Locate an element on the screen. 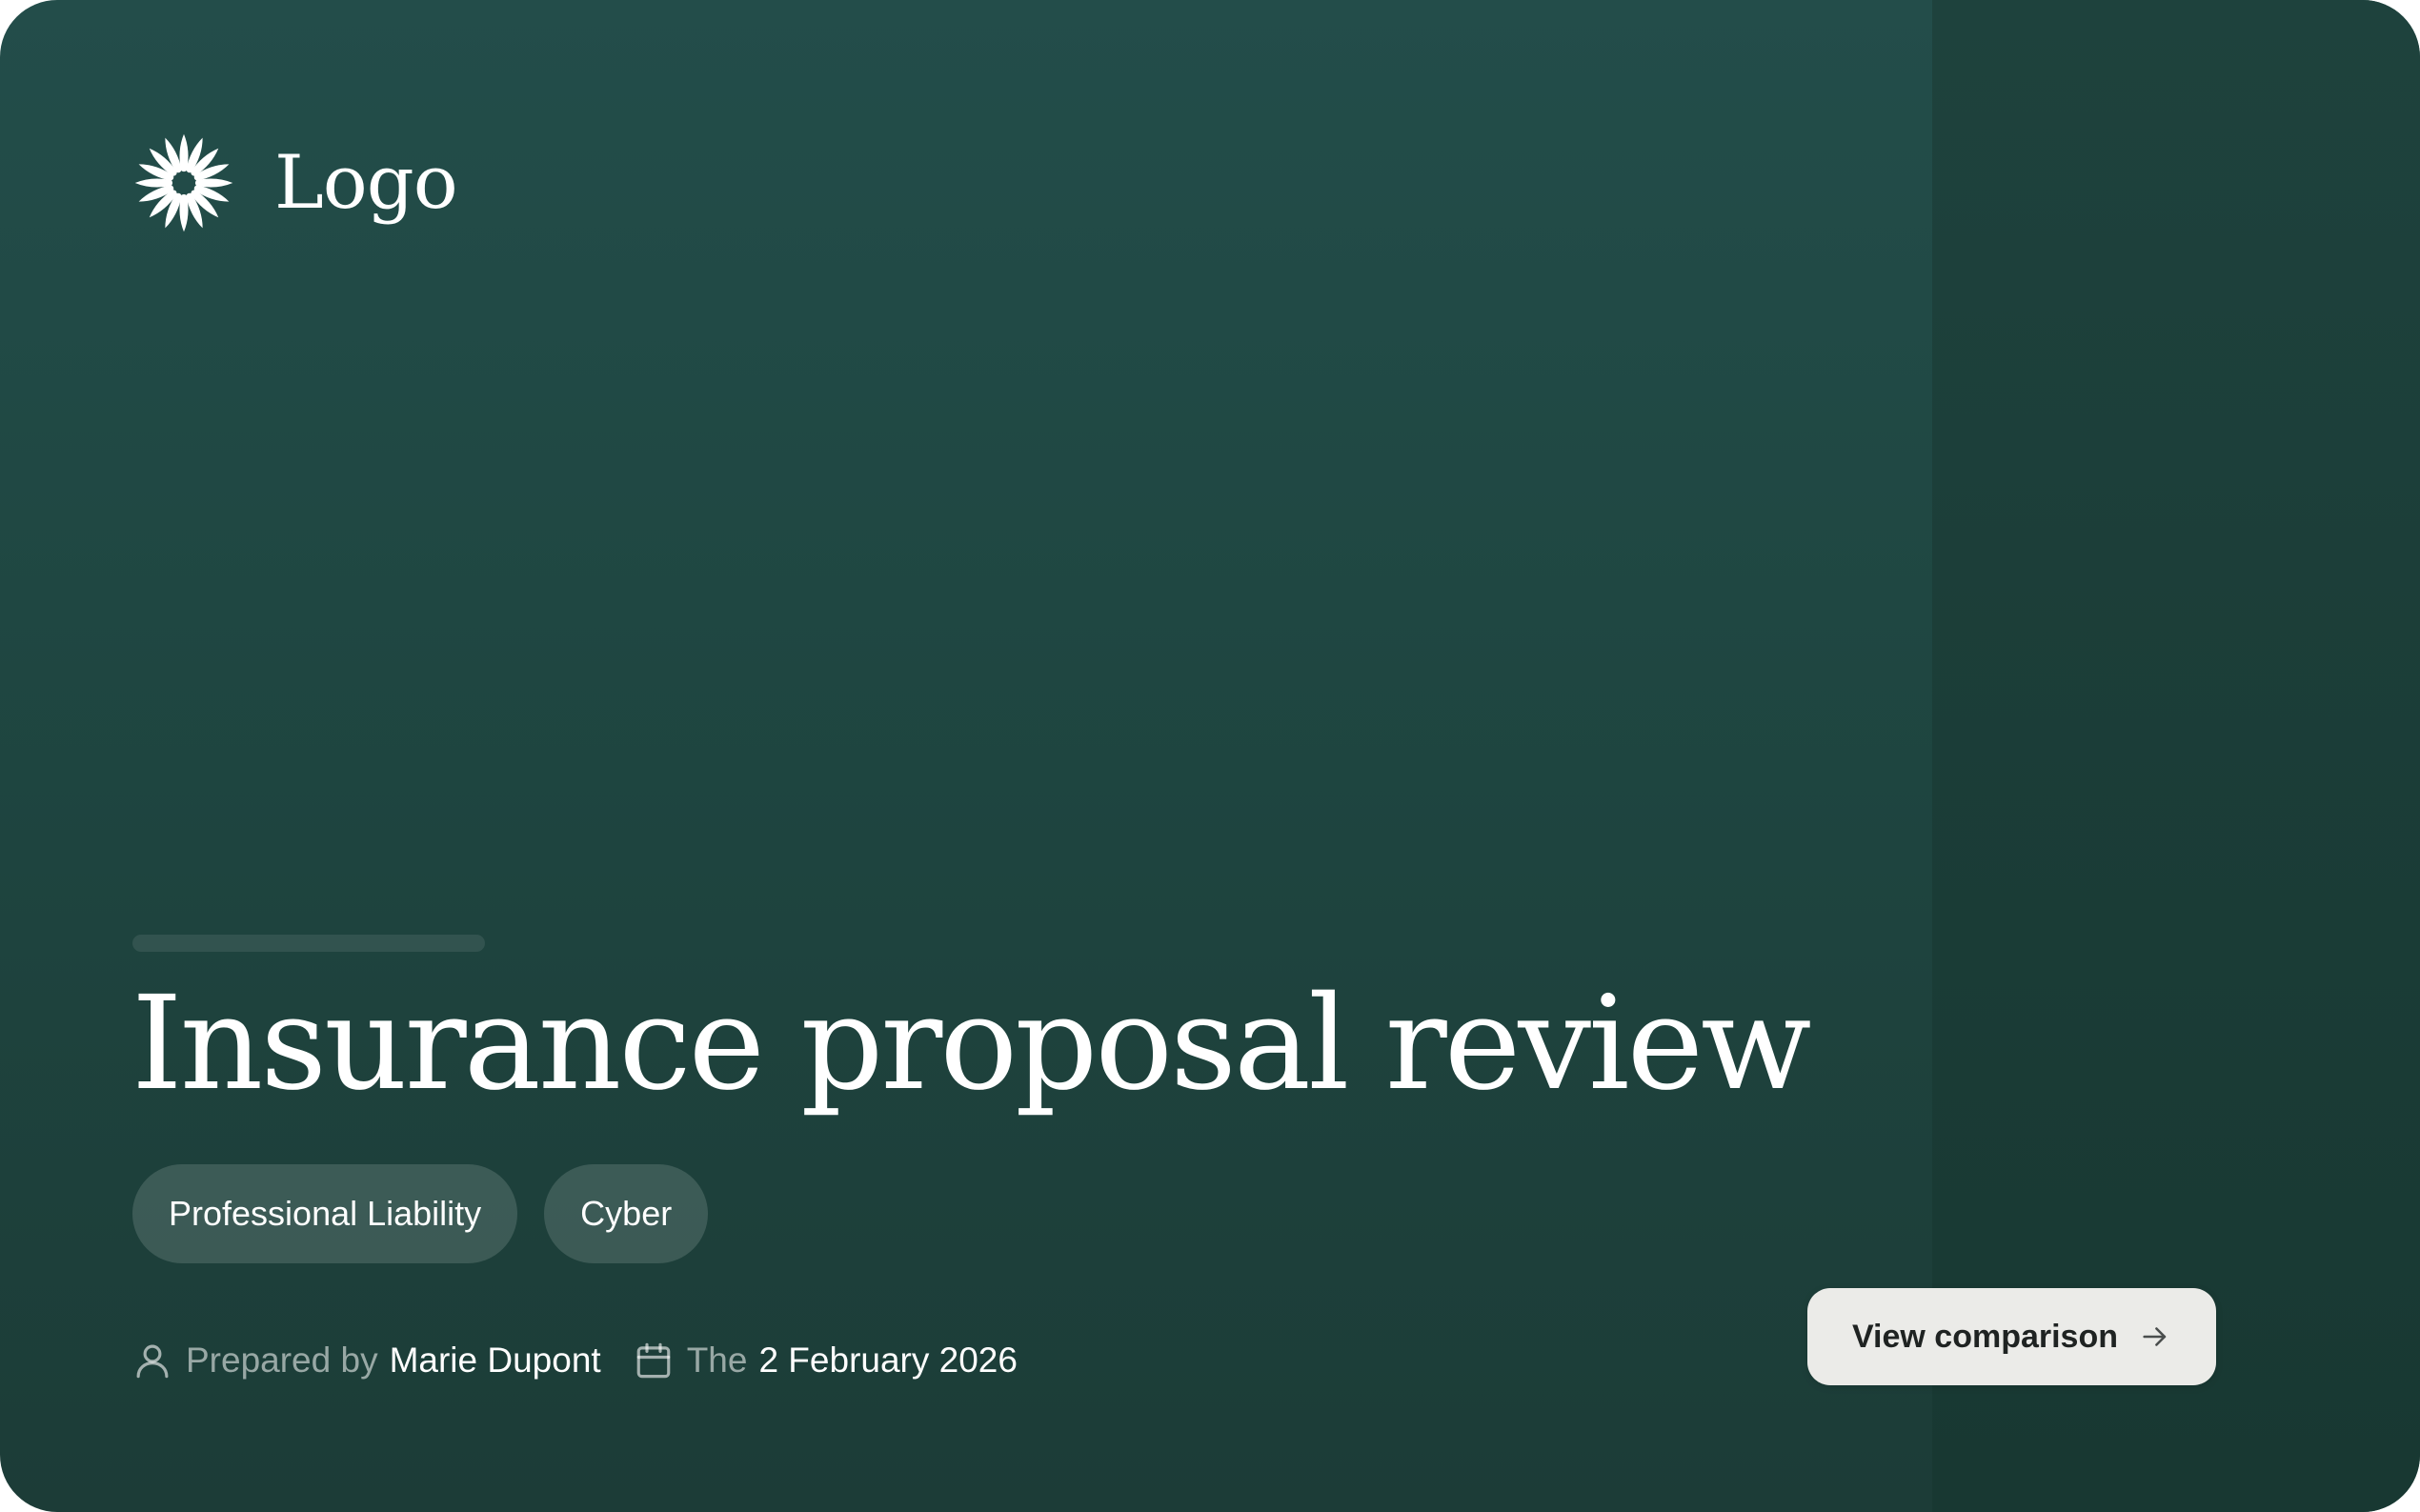 The image size is (2420, 1512). proposal-date: The 2 February 2026 is located at coordinates (826, 1361).